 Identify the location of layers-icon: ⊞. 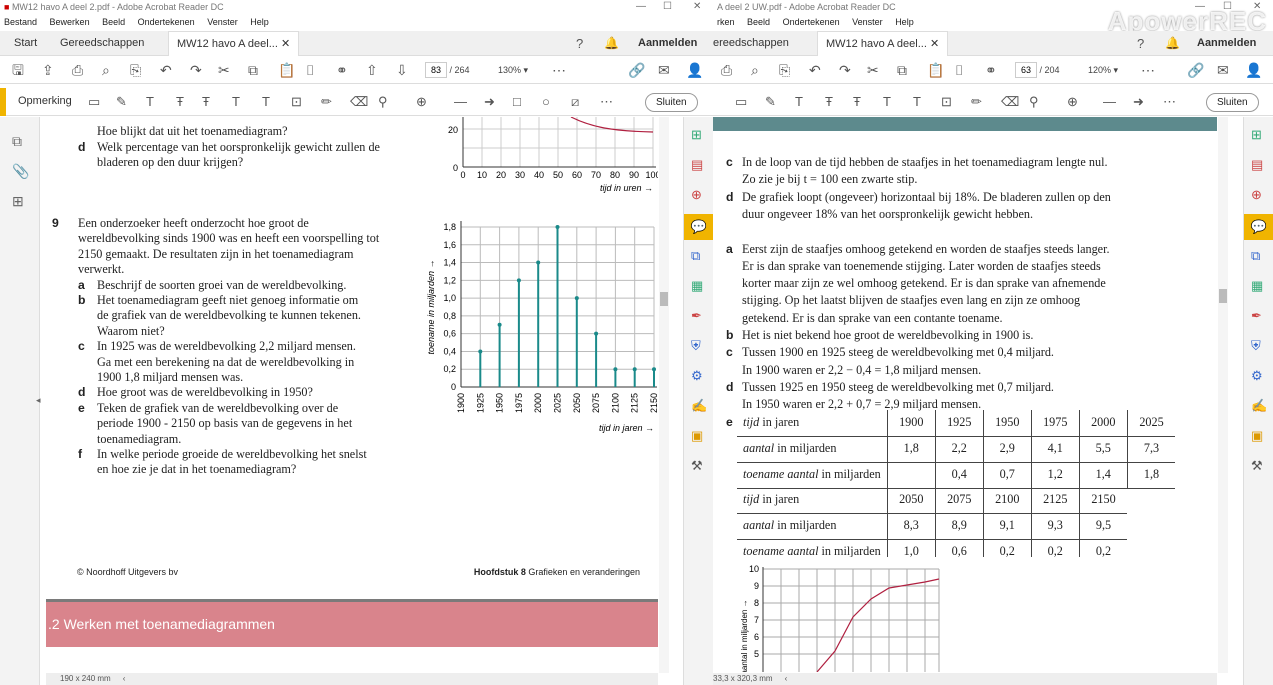
(18, 201).